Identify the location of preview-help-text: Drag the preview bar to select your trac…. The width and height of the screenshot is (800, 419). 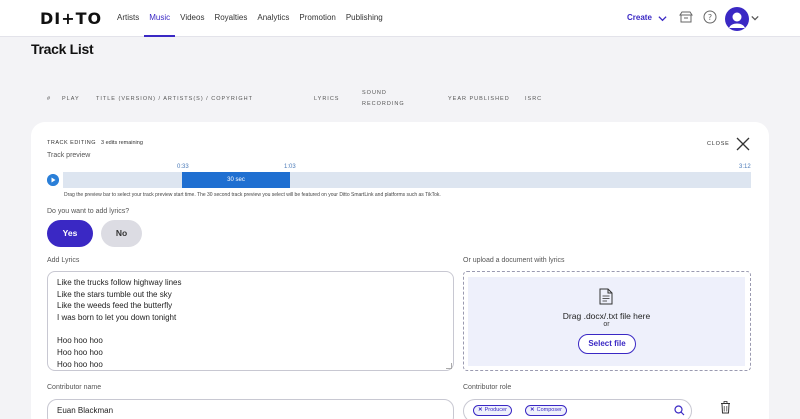
(252, 195).